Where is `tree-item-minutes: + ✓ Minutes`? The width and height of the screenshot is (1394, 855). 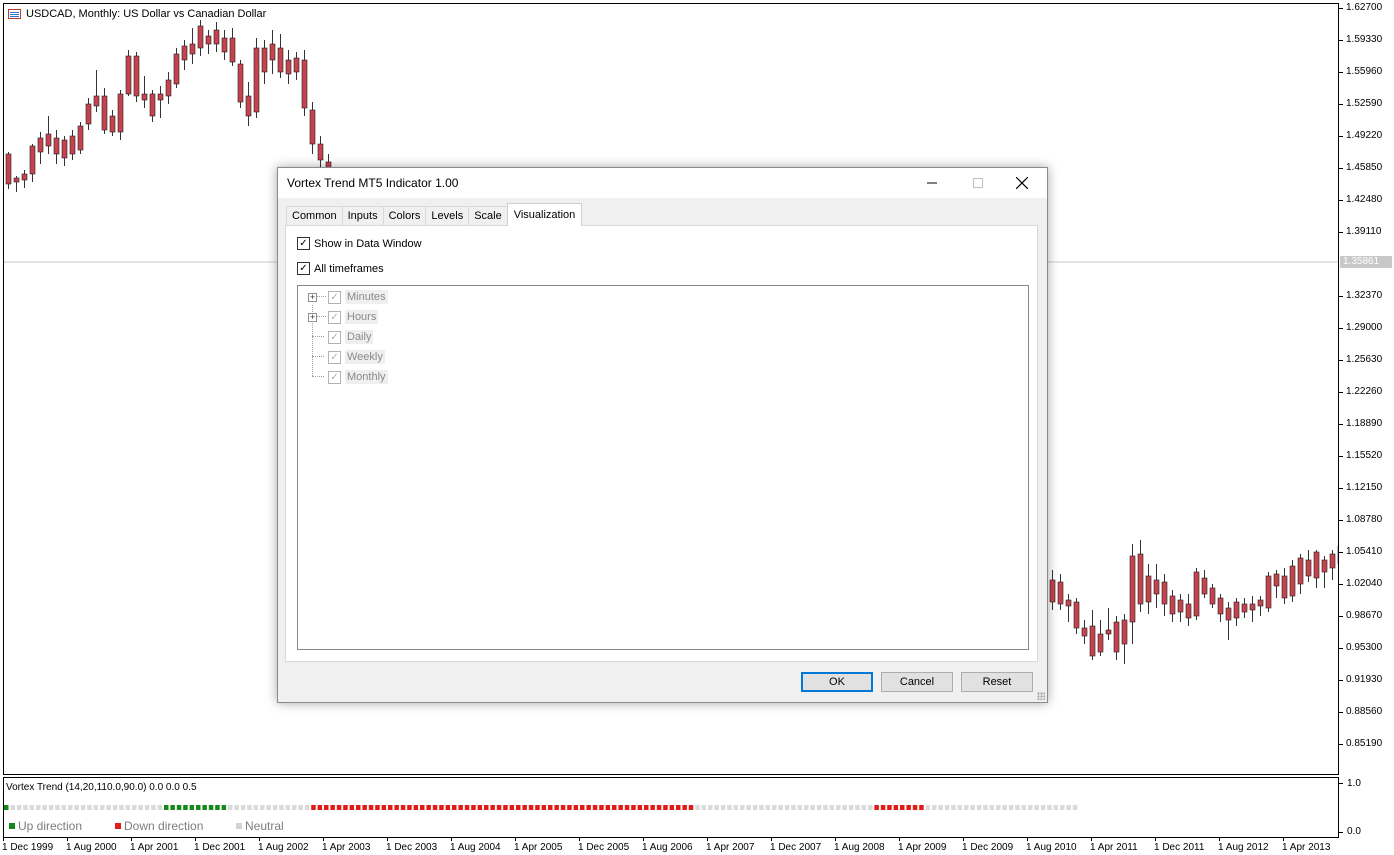
tree-item-minutes: + ✓ Minutes is located at coordinates (348, 297).